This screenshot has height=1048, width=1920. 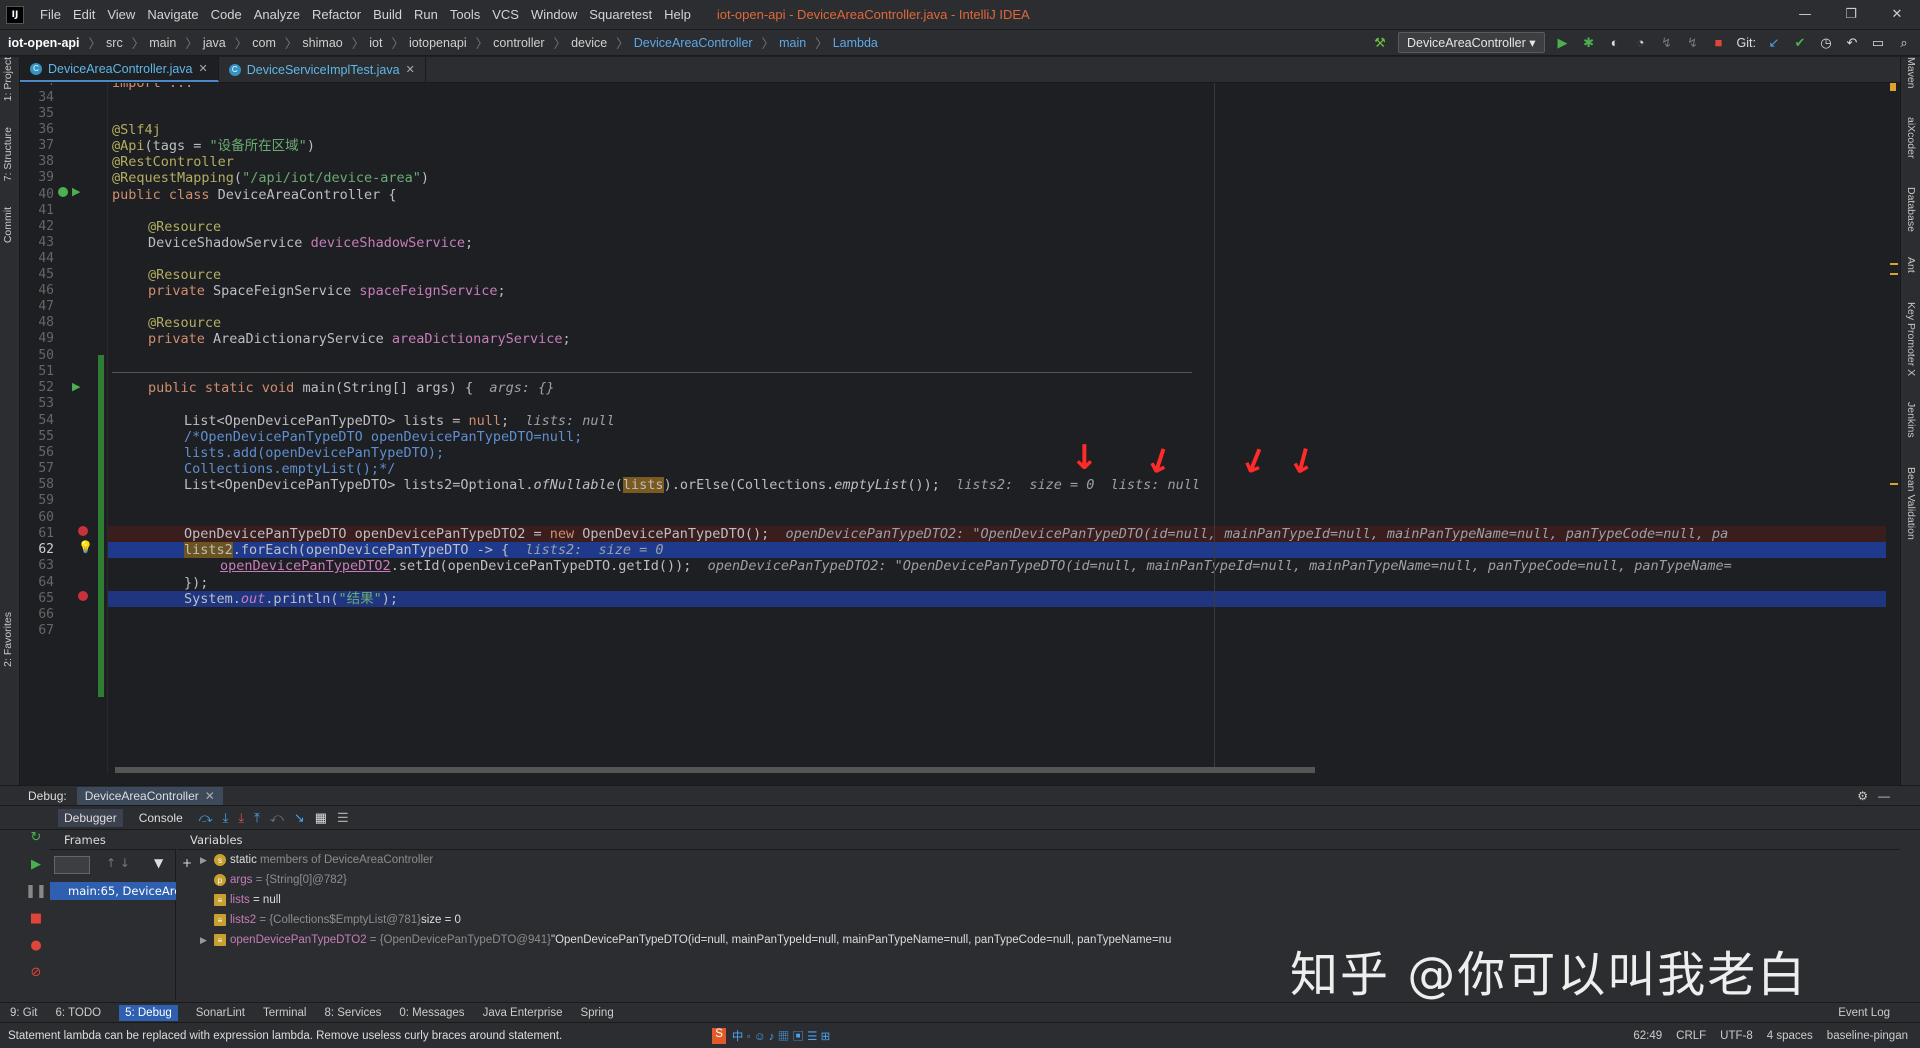 What do you see at coordinates (113, 891) in the screenshot?
I see `frame-item: main:65, DeviceAre` at bounding box center [113, 891].